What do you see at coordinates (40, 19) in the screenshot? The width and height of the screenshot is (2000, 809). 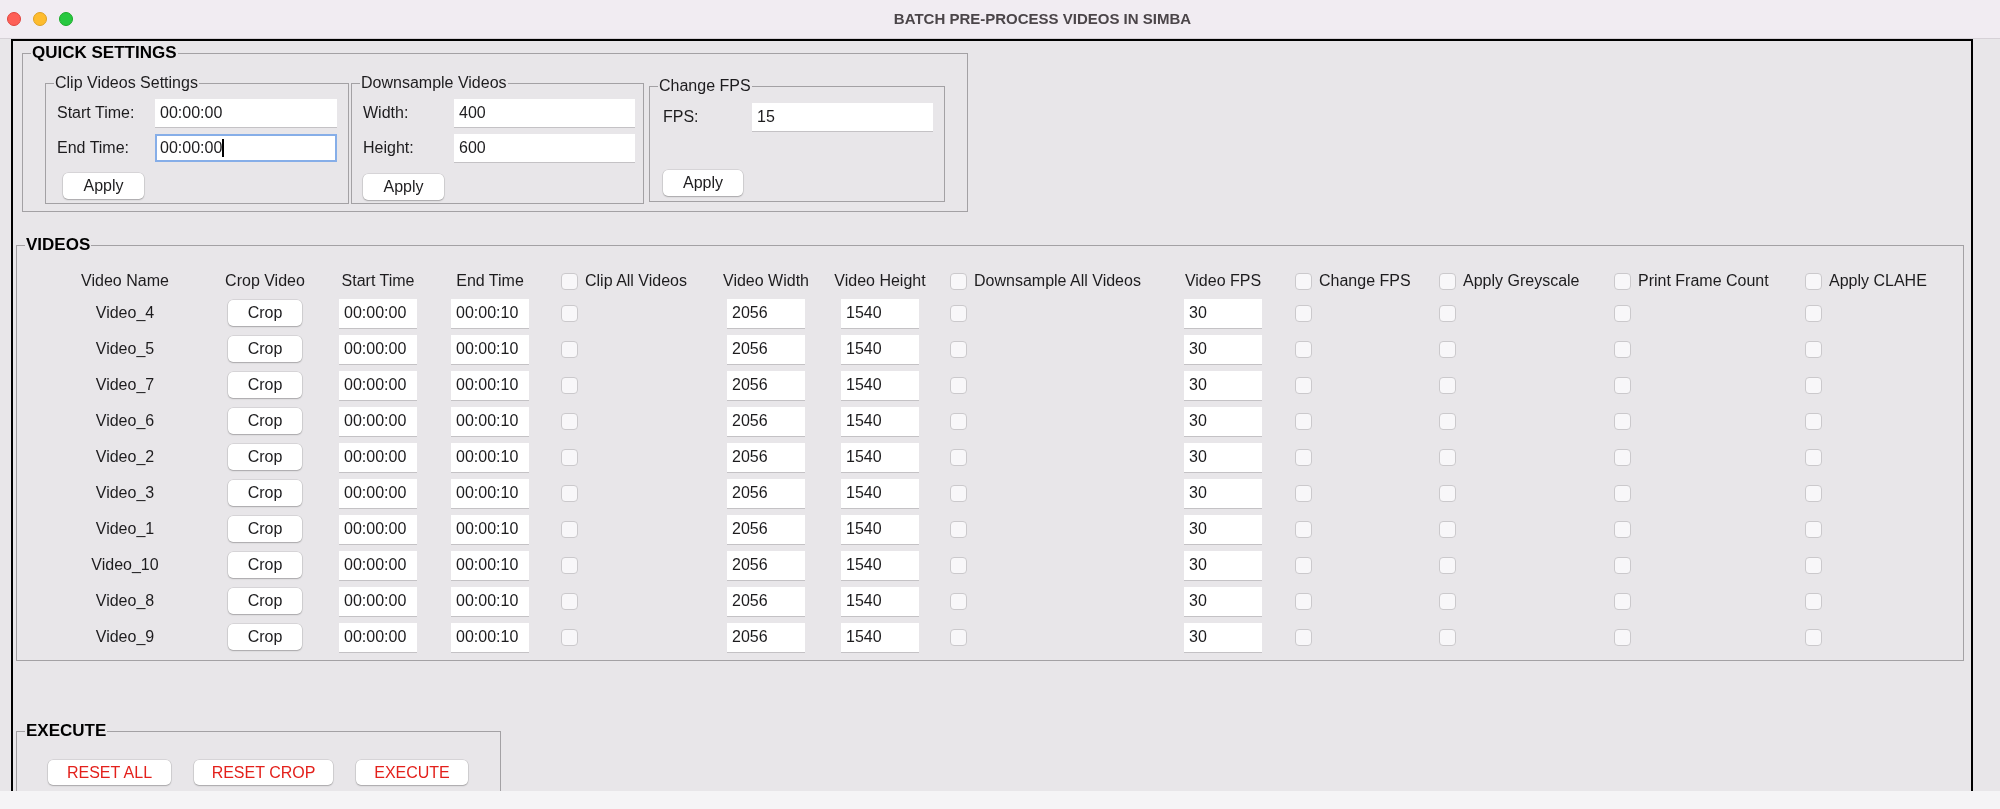 I see `minimize-icon` at bounding box center [40, 19].